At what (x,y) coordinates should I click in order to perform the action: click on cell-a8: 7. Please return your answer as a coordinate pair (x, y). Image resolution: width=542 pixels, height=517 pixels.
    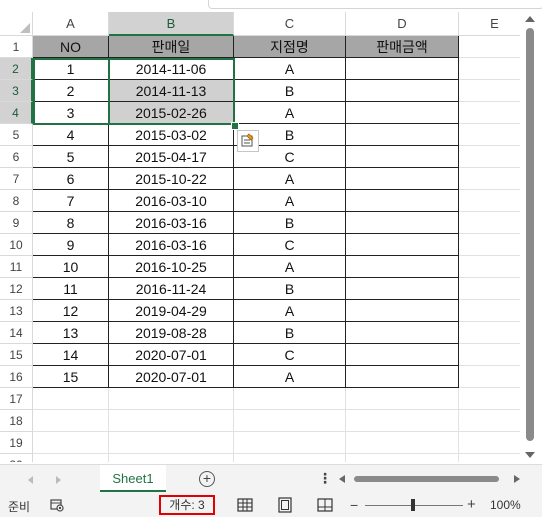
    Looking at the image, I should click on (71, 201).